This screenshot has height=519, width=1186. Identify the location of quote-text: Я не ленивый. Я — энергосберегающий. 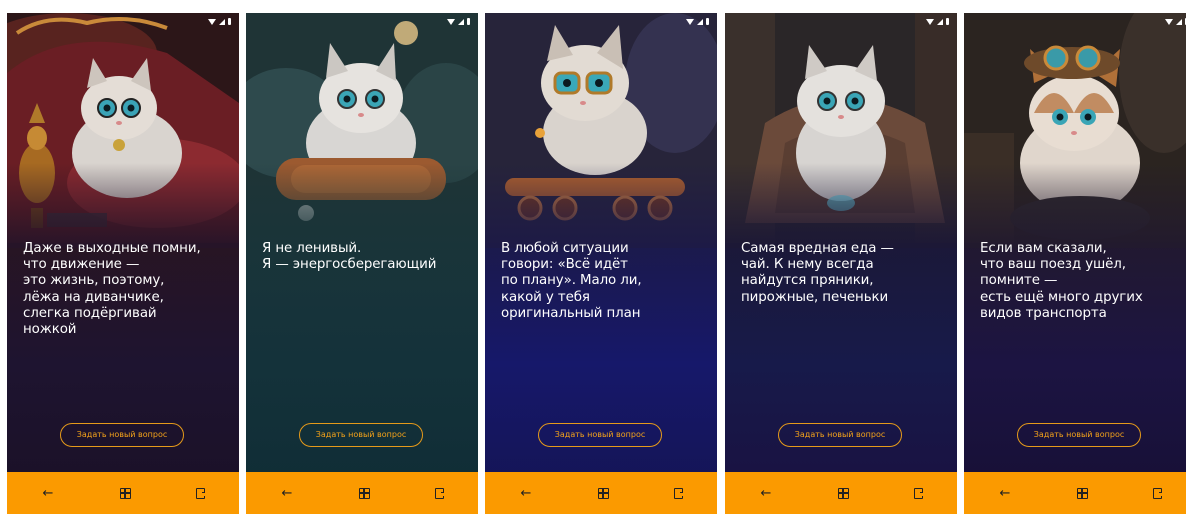
(349, 257).